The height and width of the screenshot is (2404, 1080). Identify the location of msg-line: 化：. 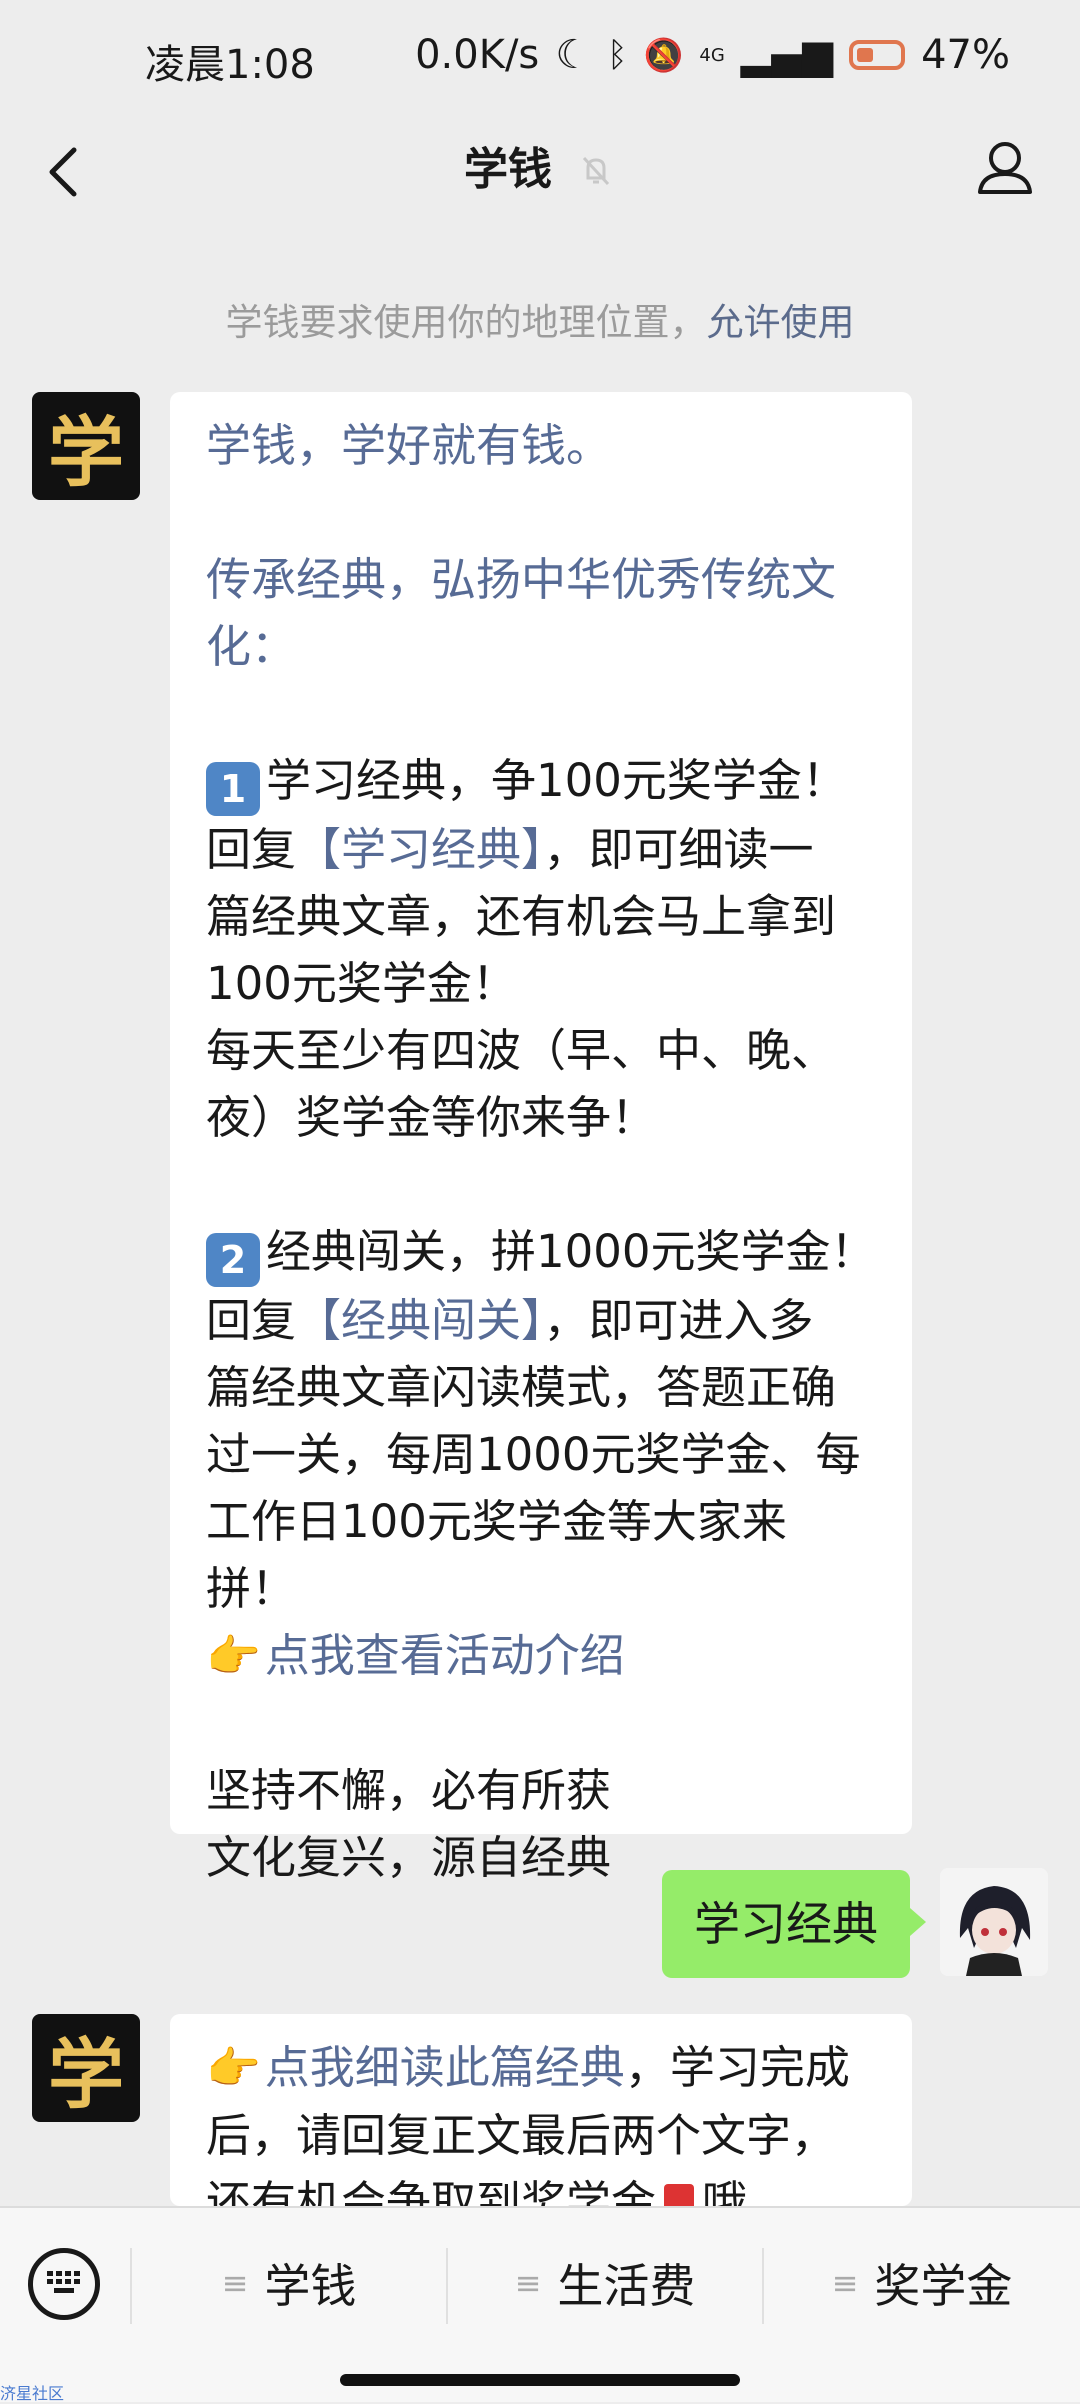
(251, 646).